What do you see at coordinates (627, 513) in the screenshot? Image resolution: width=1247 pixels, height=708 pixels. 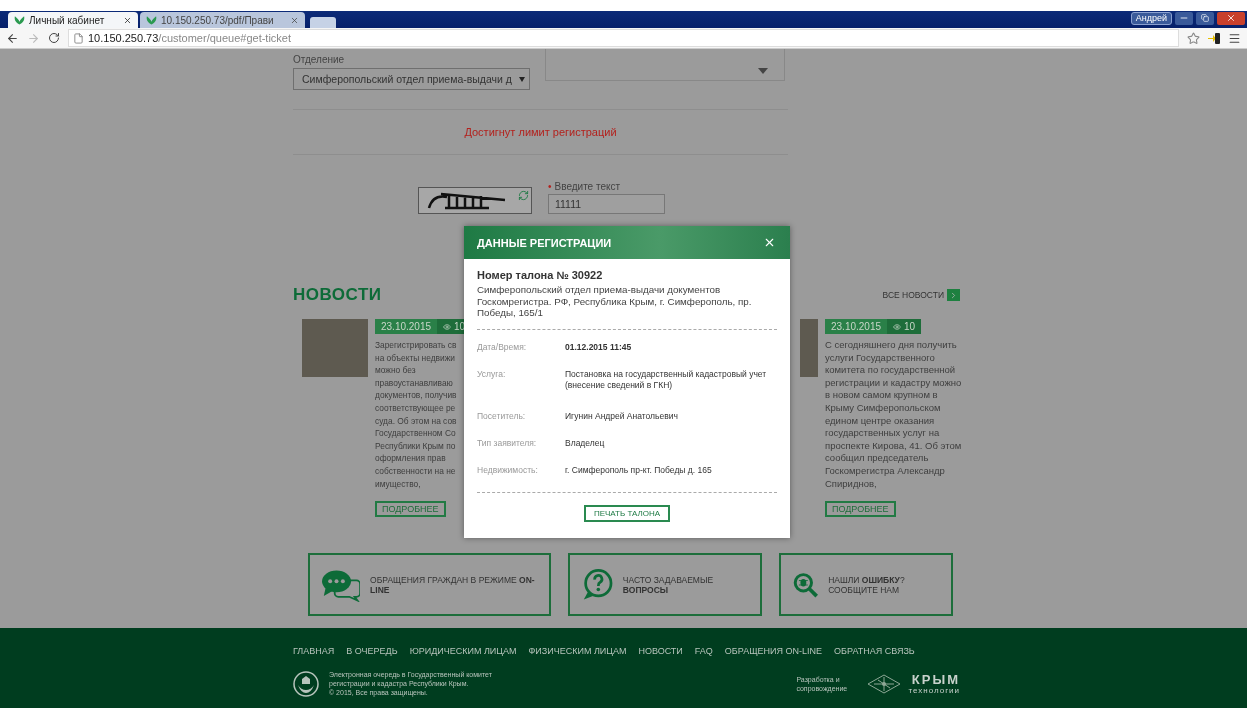 I see `print-ticket-button: ПЕЧАТЬ ТАЛОНА` at bounding box center [627, 513].